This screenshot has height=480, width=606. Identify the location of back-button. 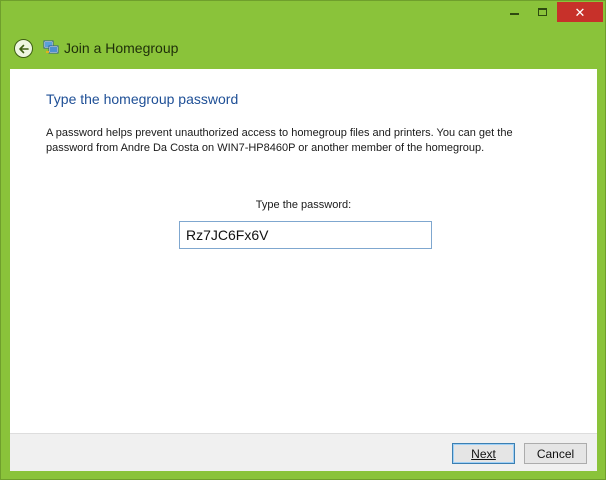
(23, 48).